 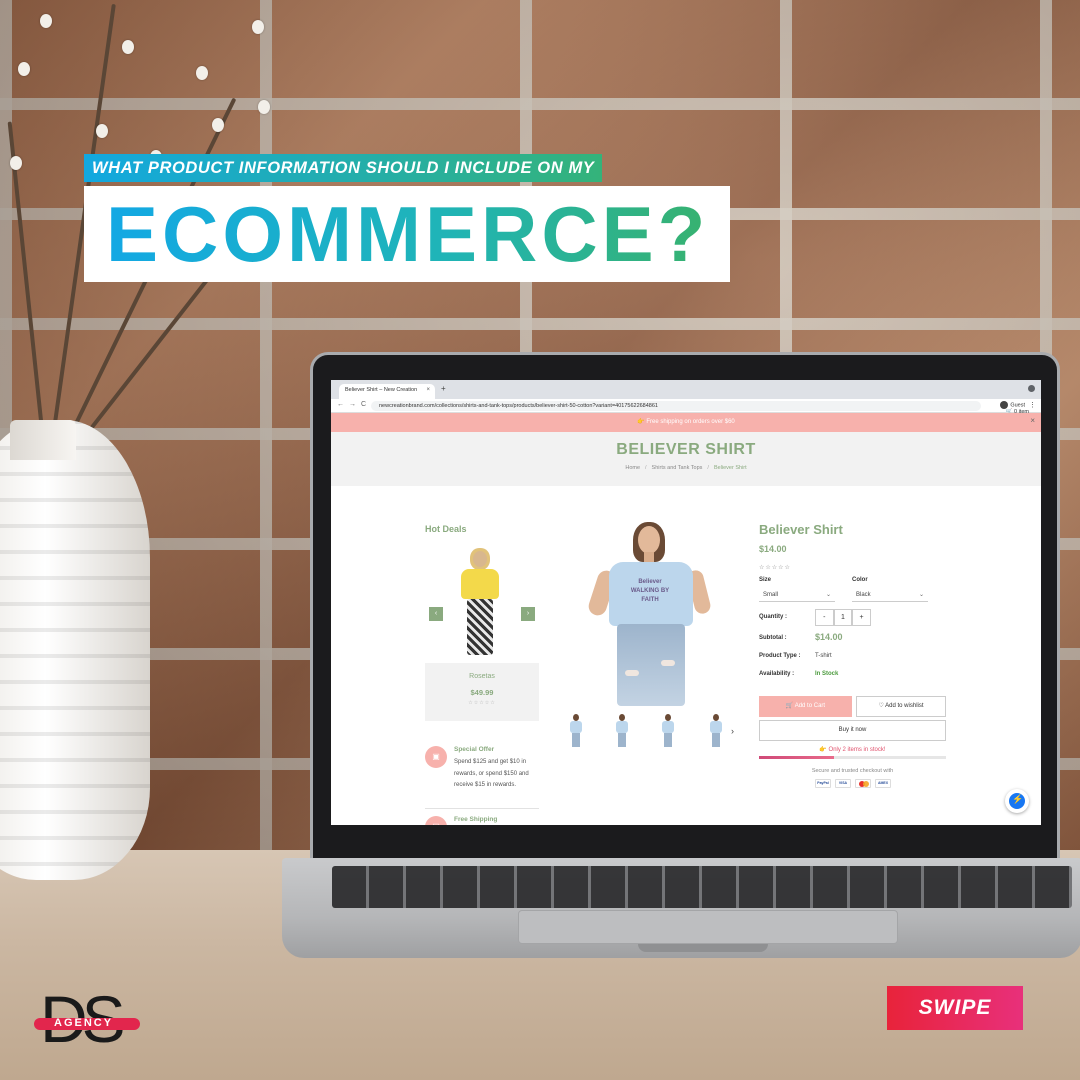 I want to click on hot-deal-card: ‹ › Rosetas $49.99 ☆☆☆☆☆, so click(x=482, y=633).